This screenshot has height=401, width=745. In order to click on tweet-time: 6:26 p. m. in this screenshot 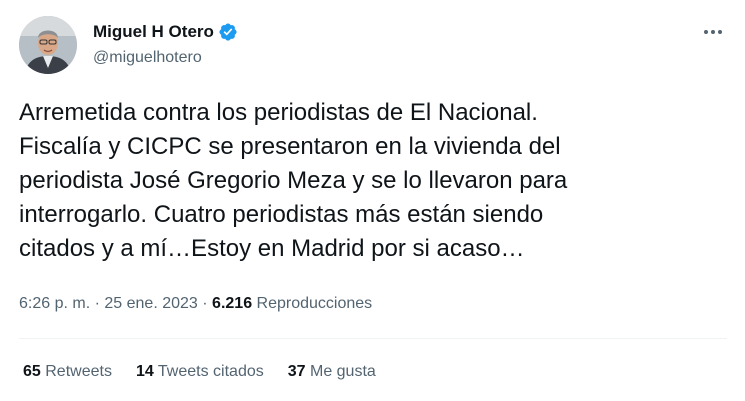, I will do `click(55, 303)`.